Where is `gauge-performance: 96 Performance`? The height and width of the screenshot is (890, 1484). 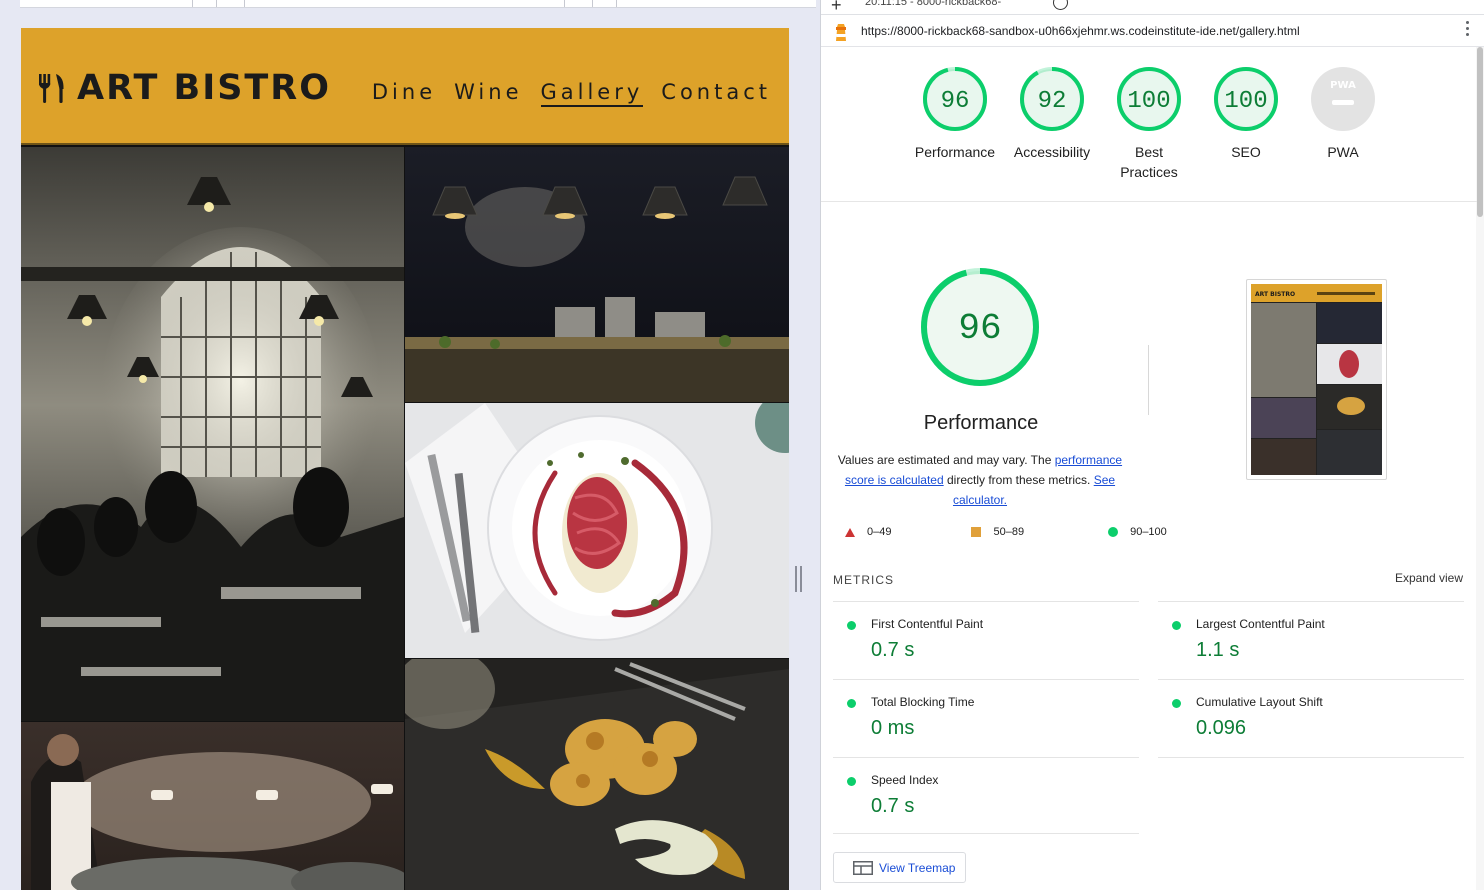
gauge-performance: 96 Performance is located at coordinates (955, 114).